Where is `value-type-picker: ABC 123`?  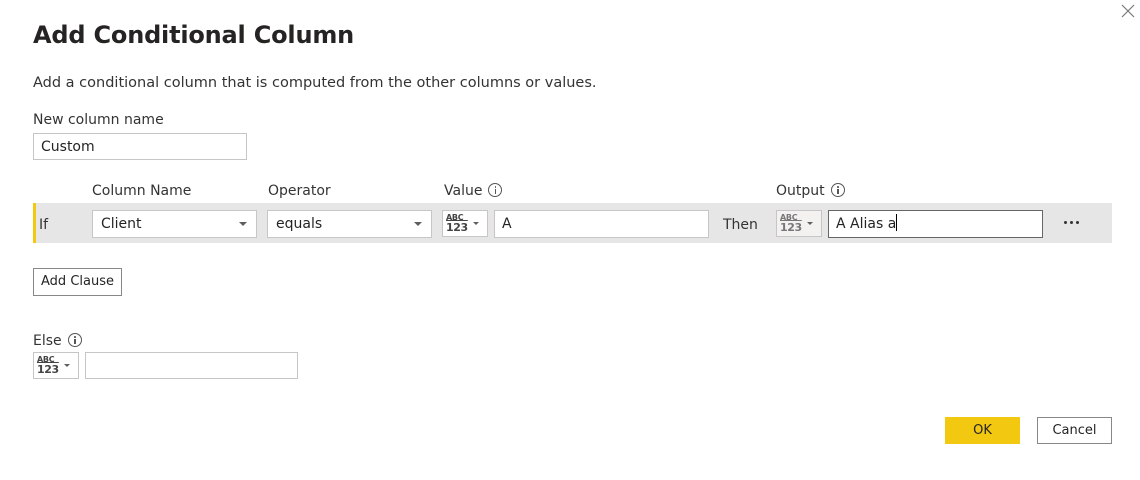 value-type-picker: ABC 123 is located at coordinates (465, 223).